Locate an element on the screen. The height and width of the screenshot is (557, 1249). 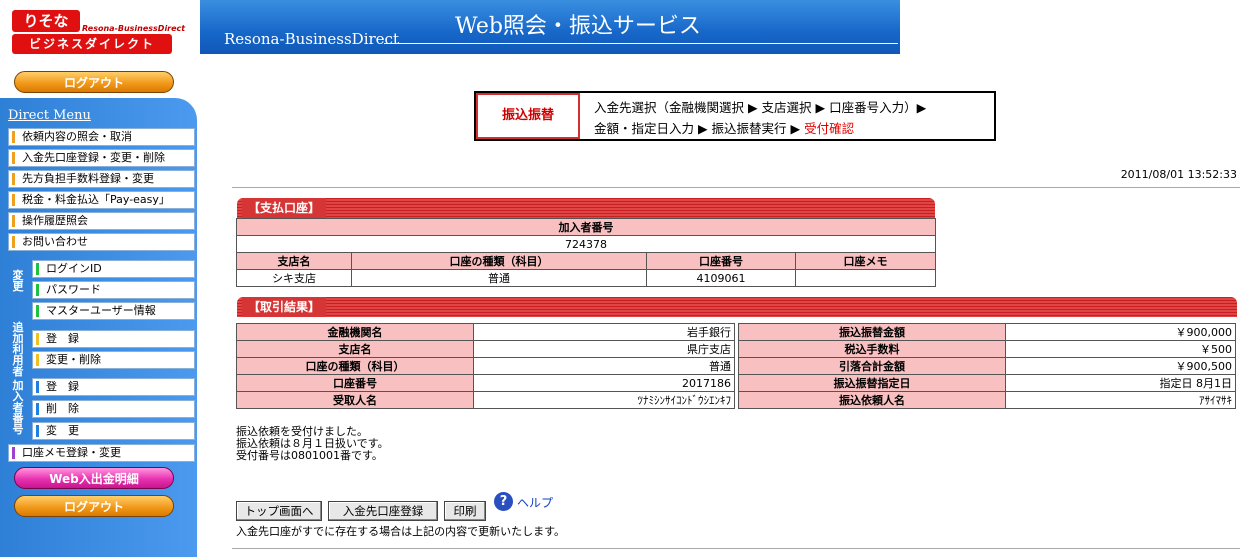
help-icon: ? is located at coordinates (503, 501).